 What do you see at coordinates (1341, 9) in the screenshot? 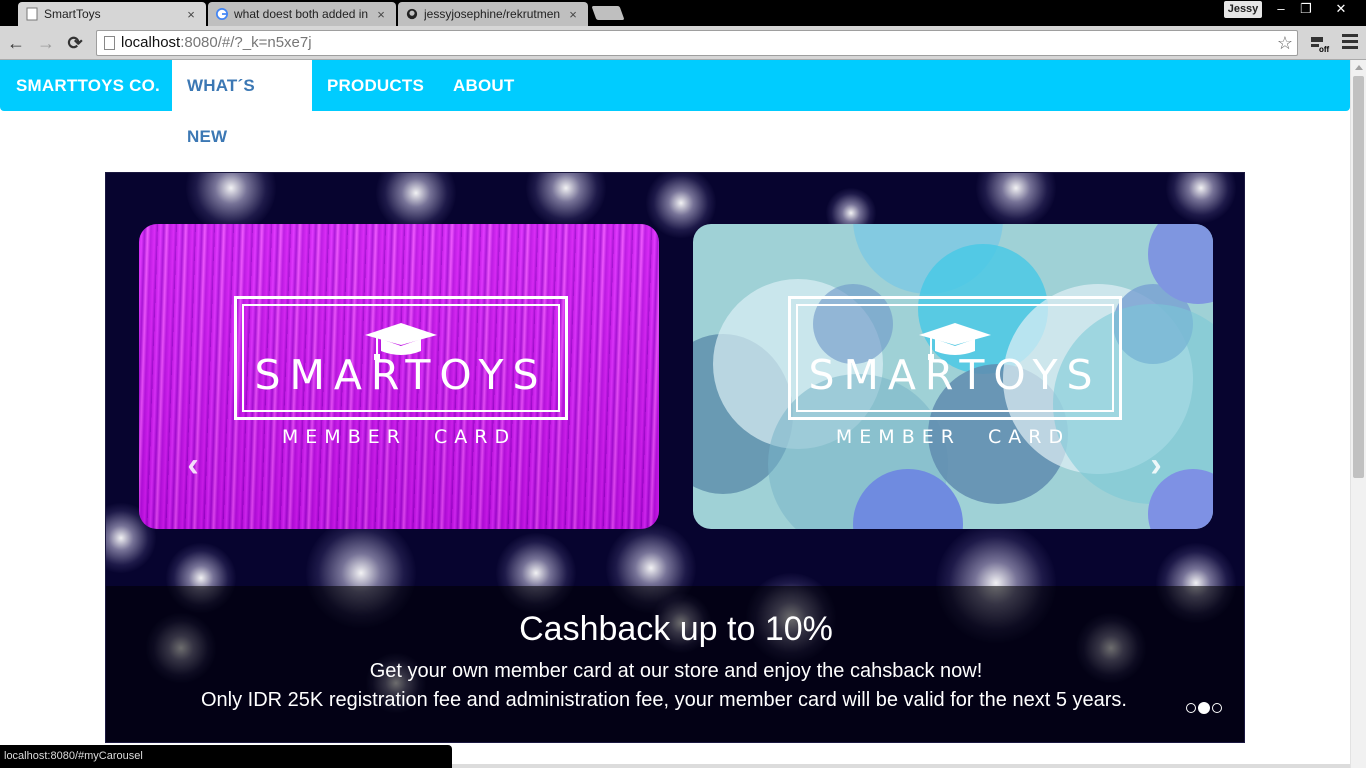
I see `close-window-button: ✕` at bounding box center [1341, 9].